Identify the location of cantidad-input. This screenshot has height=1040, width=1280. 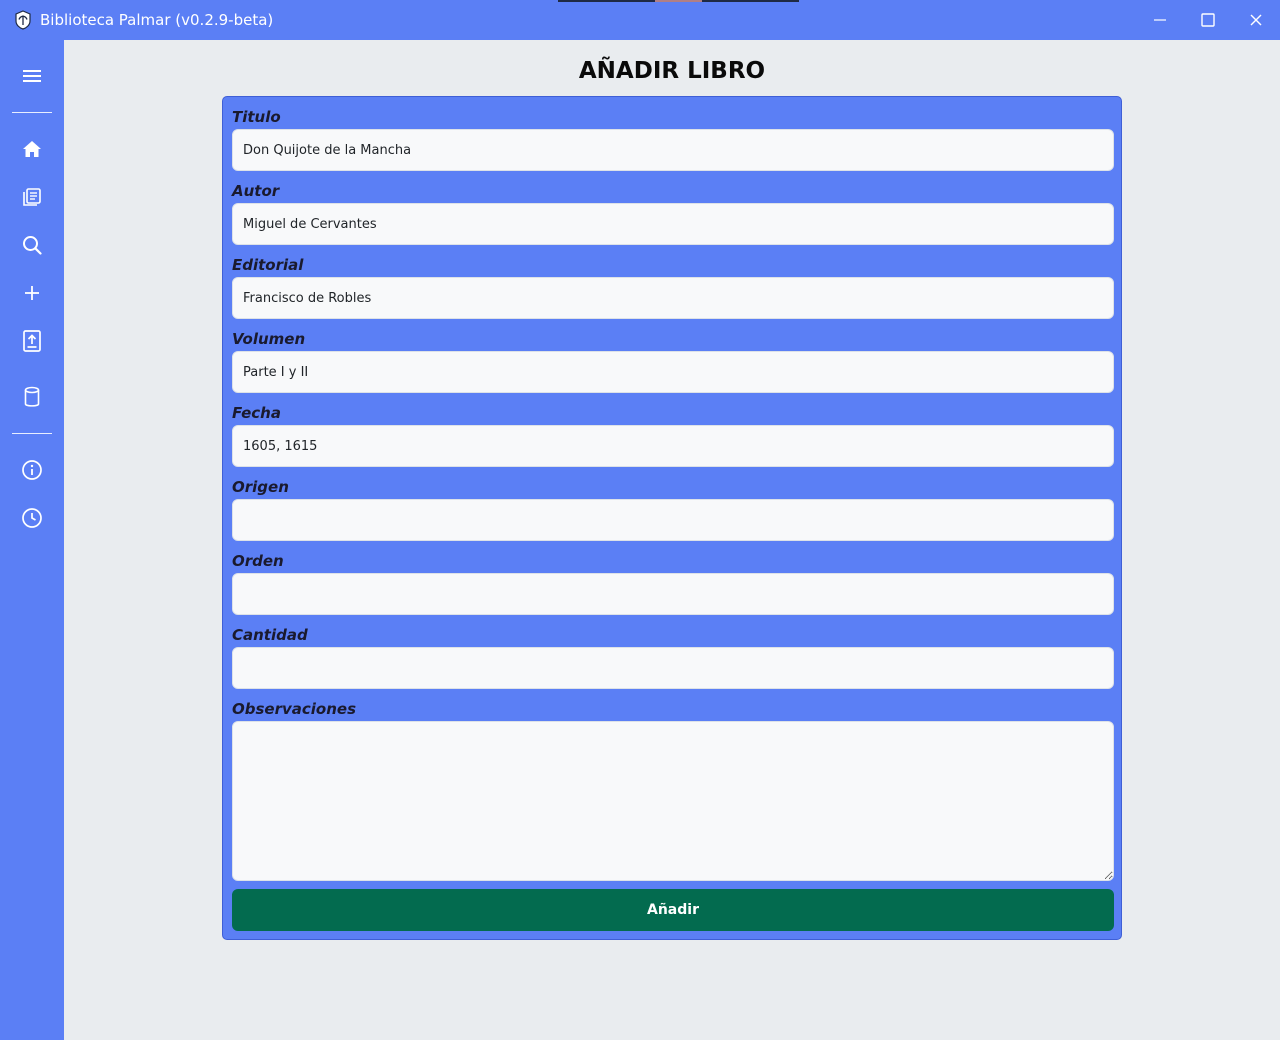
(673, 668).